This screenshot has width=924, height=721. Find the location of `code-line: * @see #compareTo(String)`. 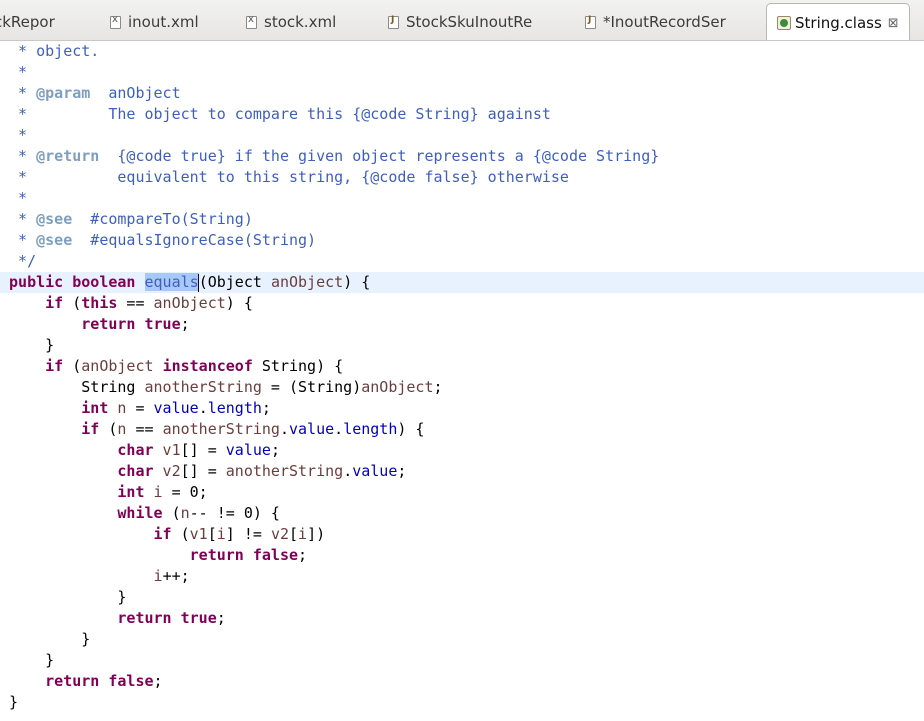

code-line: * @see #compareTo(String) is located at coordinates (126, 219).